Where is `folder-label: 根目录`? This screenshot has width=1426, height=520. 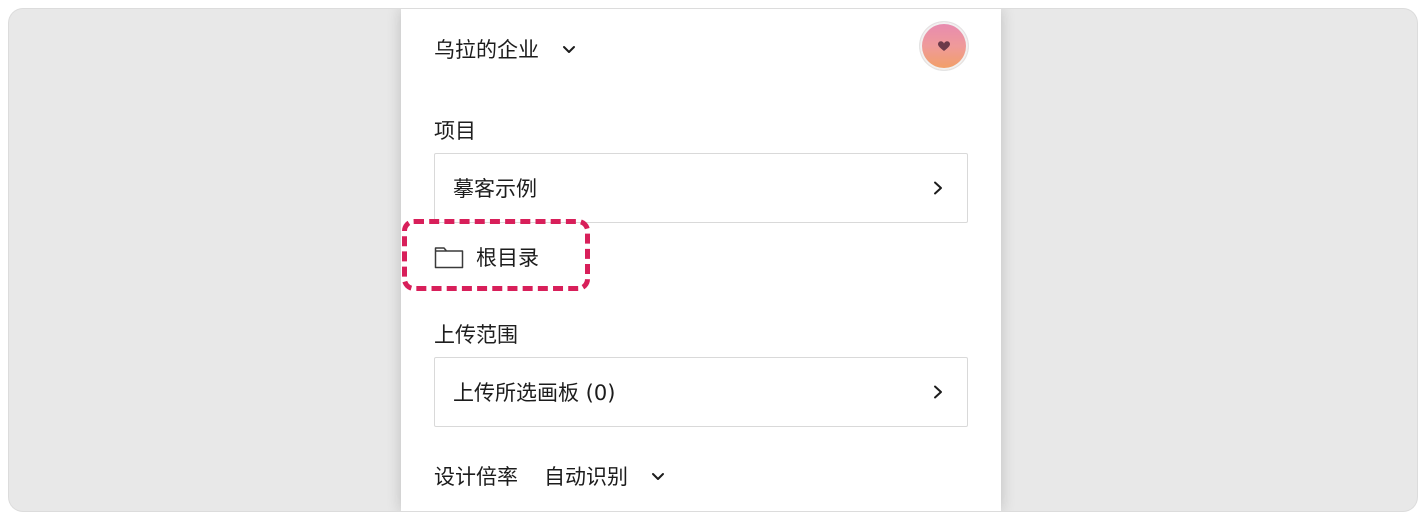
folder-label: 根目录 is located at coordinates (507, 258).